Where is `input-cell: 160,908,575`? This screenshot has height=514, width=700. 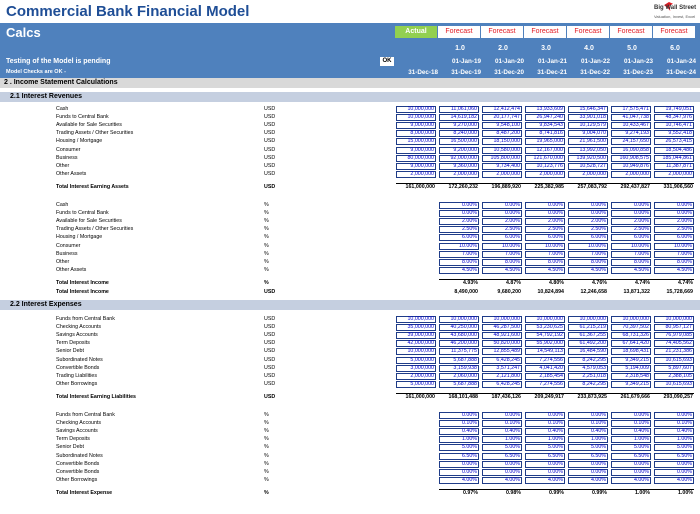
input-cell: 160,908,575 is located at coordinates (631, 158).